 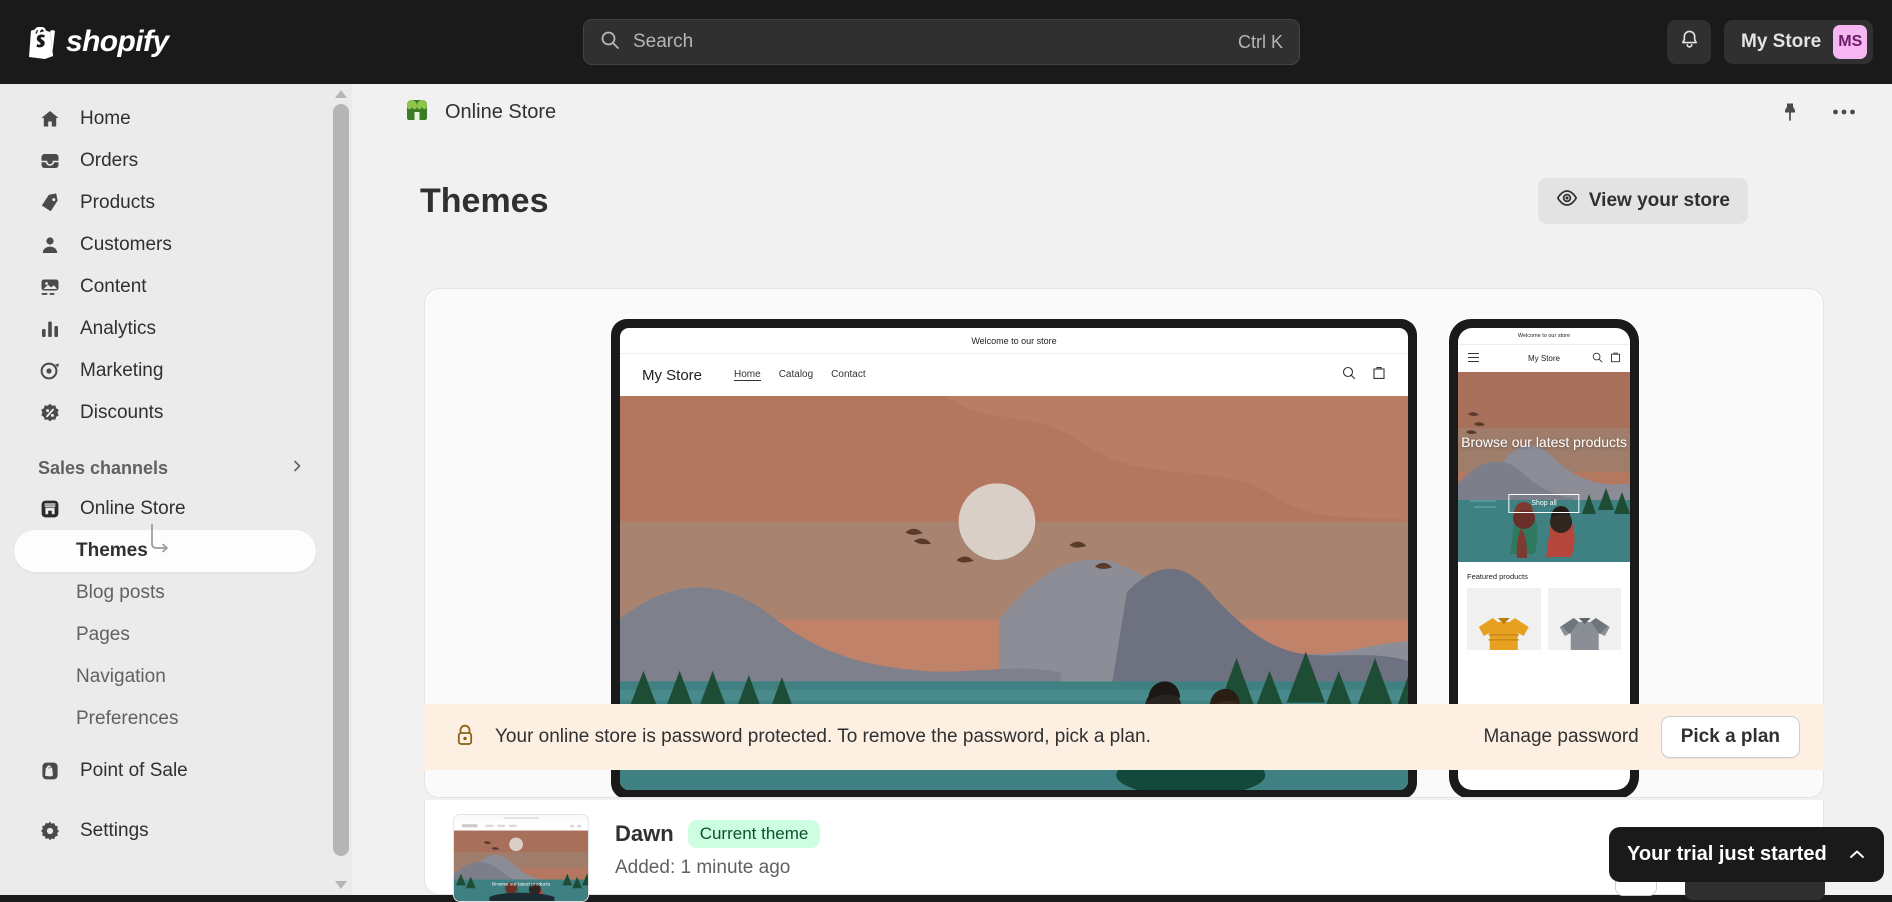 I want to click on hamburger-menu-icon, so click(x=1473, y=359).